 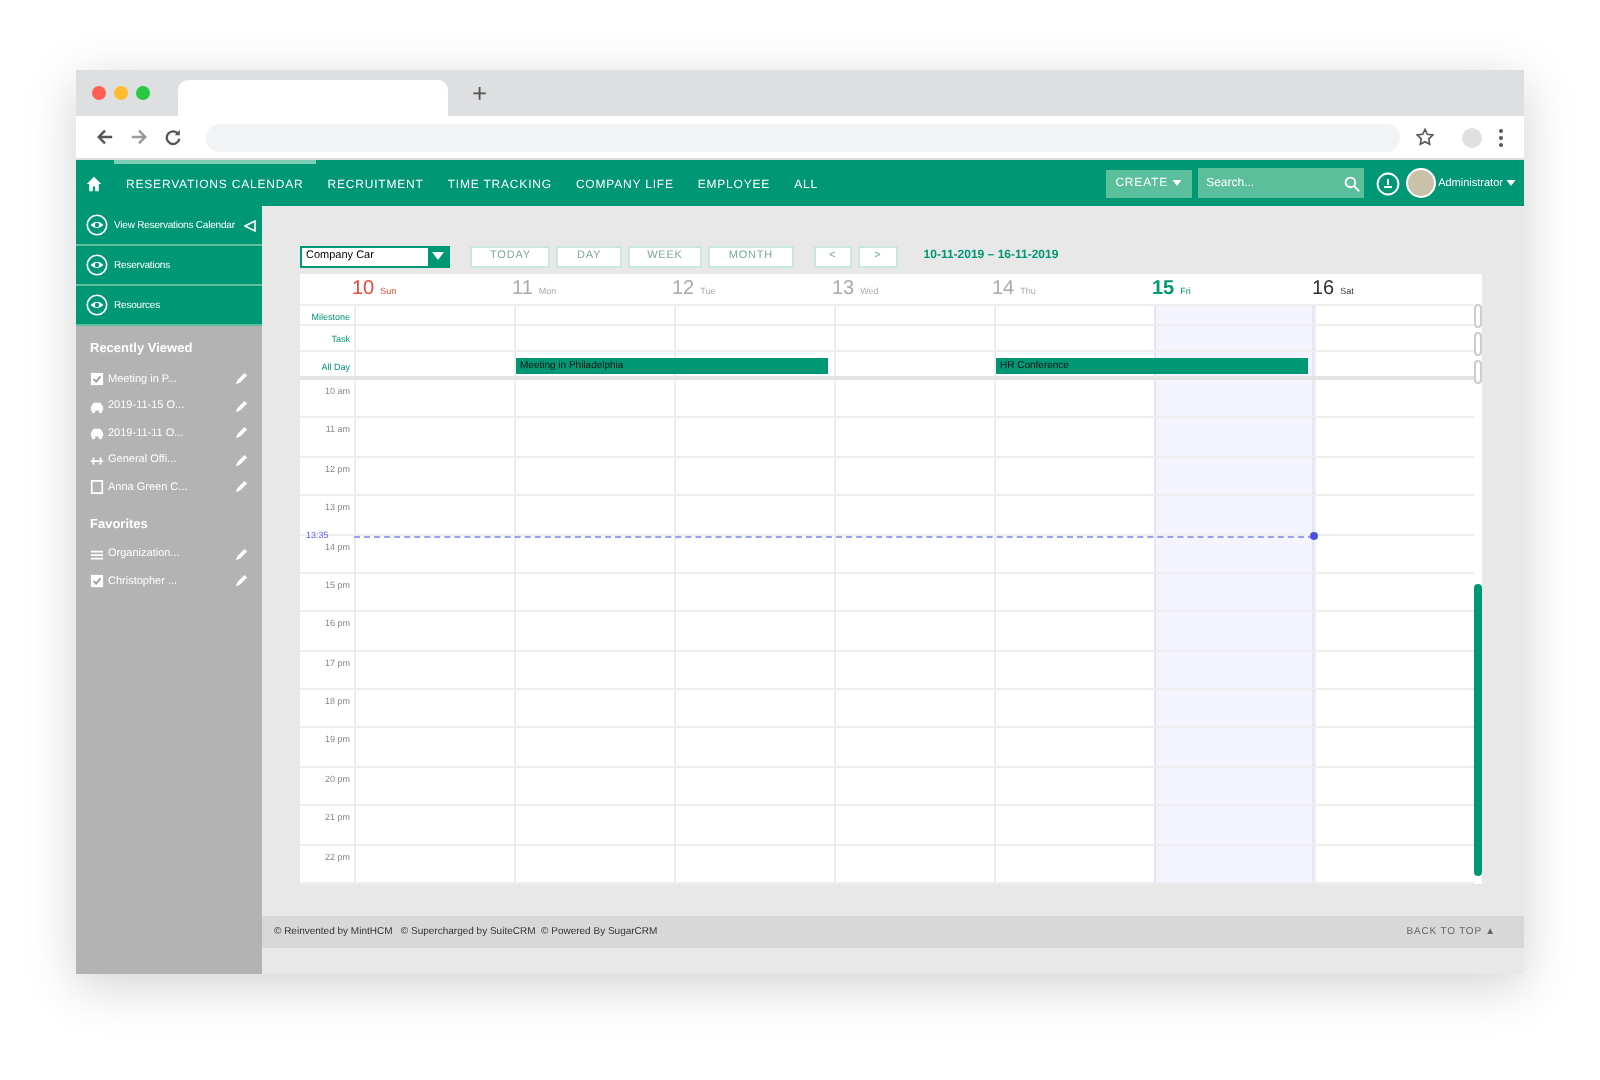 I want to click on menu-icon, so click(x=1501, y=137).